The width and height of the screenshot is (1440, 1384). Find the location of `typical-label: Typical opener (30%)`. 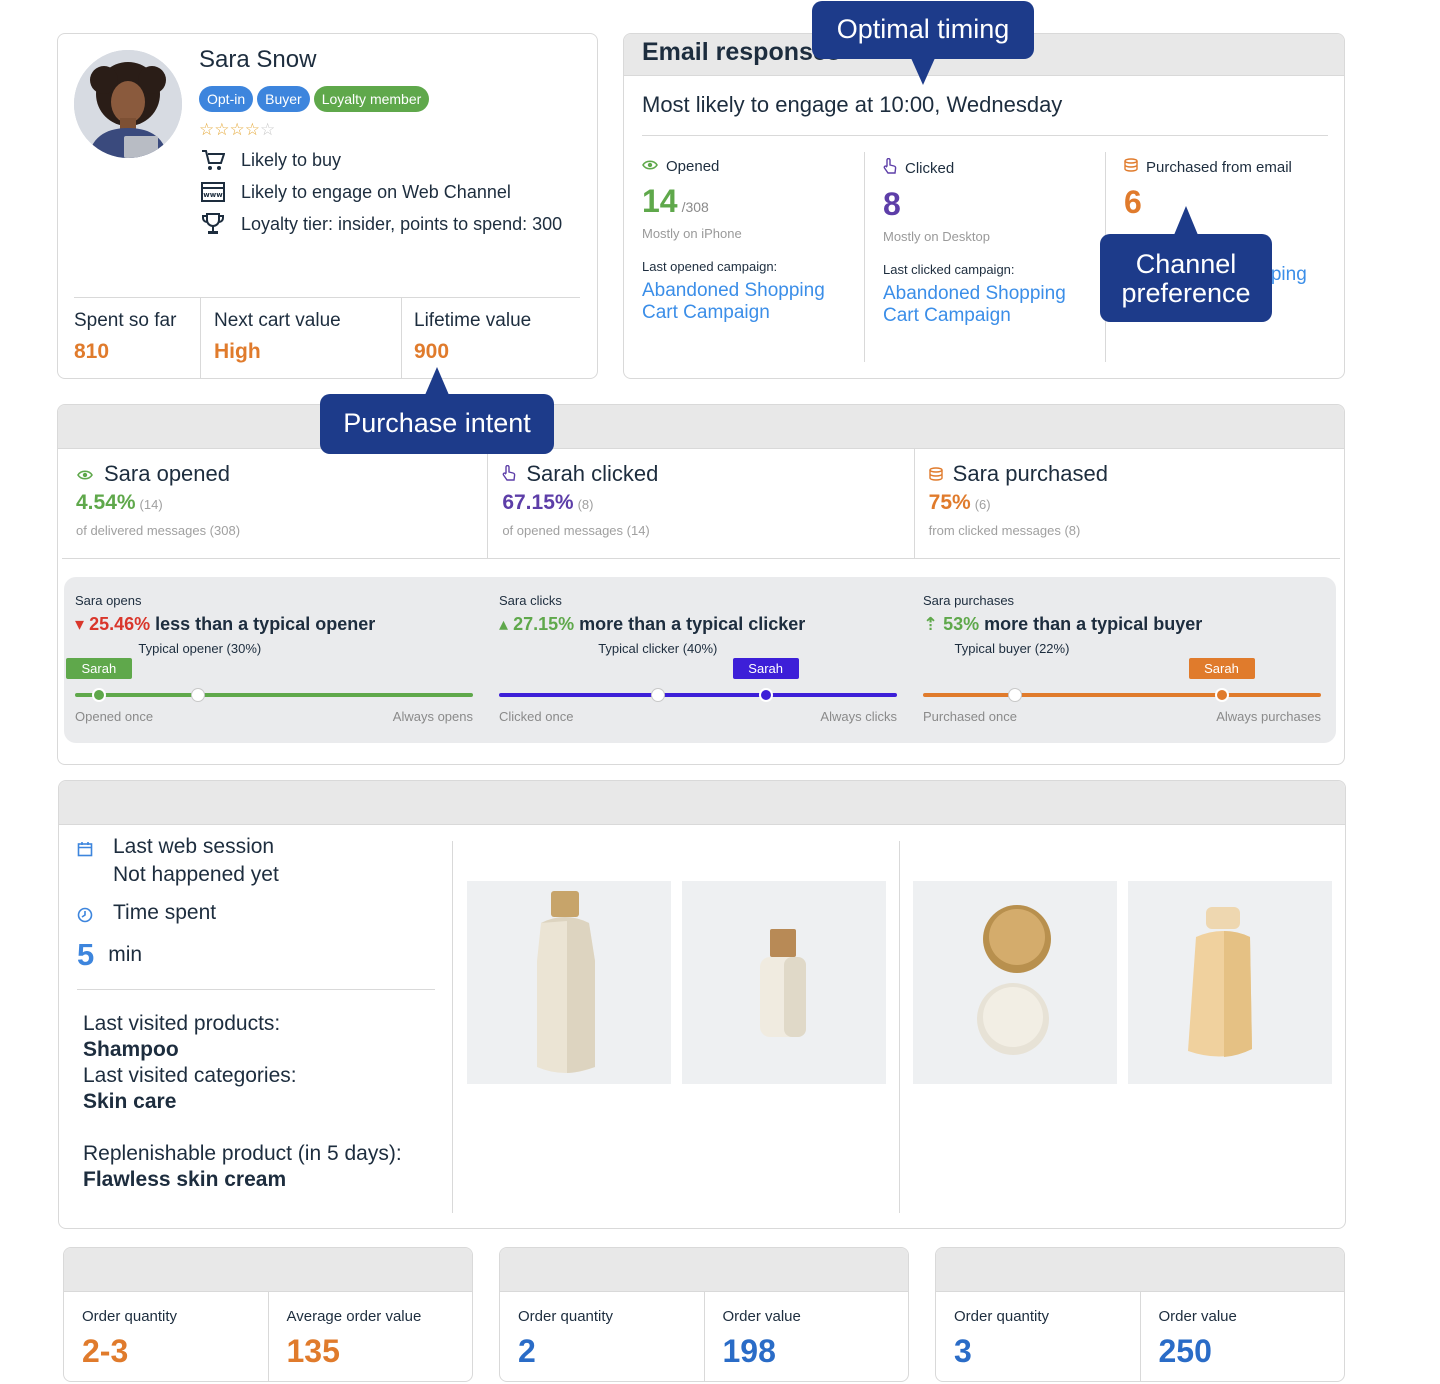

typical-label: Typical opener (30%) is located at coordinates (200, 648).